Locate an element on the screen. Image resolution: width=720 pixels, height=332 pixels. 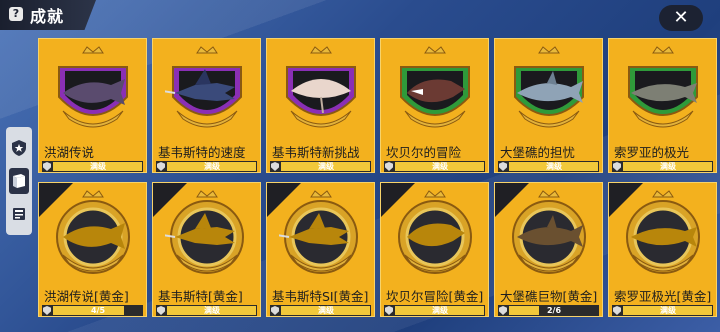
close-button: ✕ is located at coordinates (681, 18).